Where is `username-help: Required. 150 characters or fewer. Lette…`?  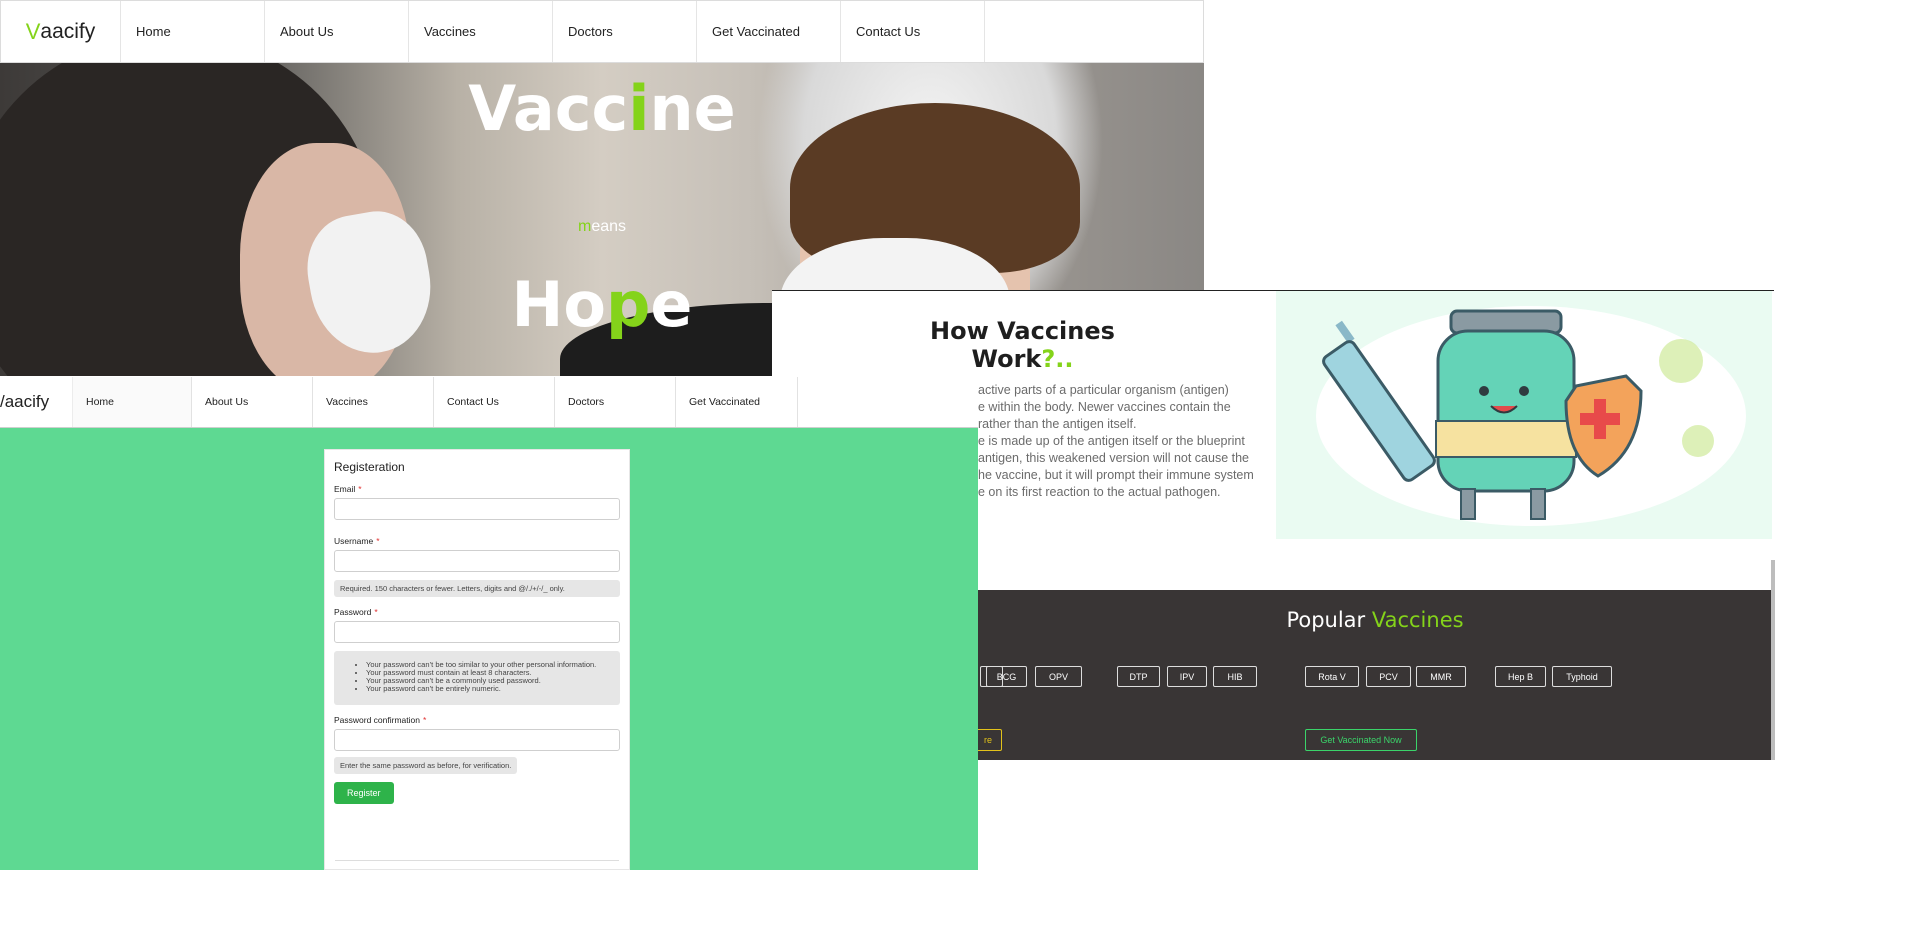
username-help: Required. 150 characters or fewer. Lette… is located at coordinates (477, 588).